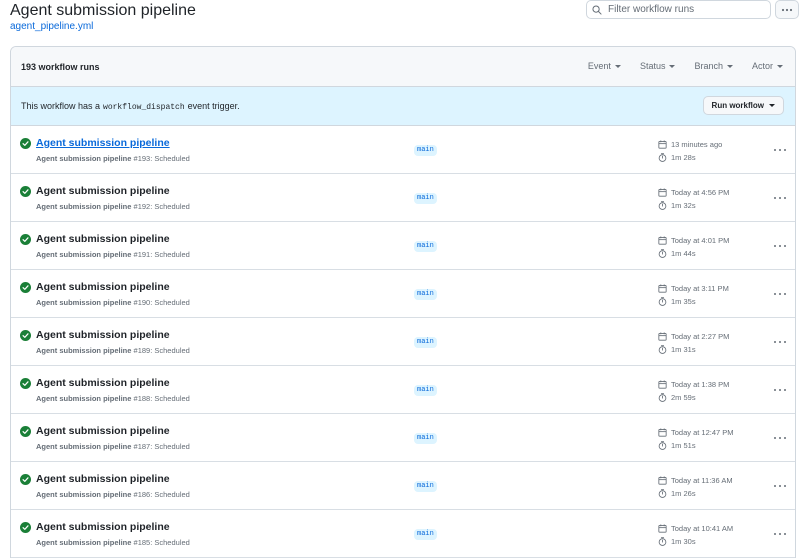 Image resolution: width=806 pixels, height=558 pixels. I want to click on run-number: #189, so click(142, 350).